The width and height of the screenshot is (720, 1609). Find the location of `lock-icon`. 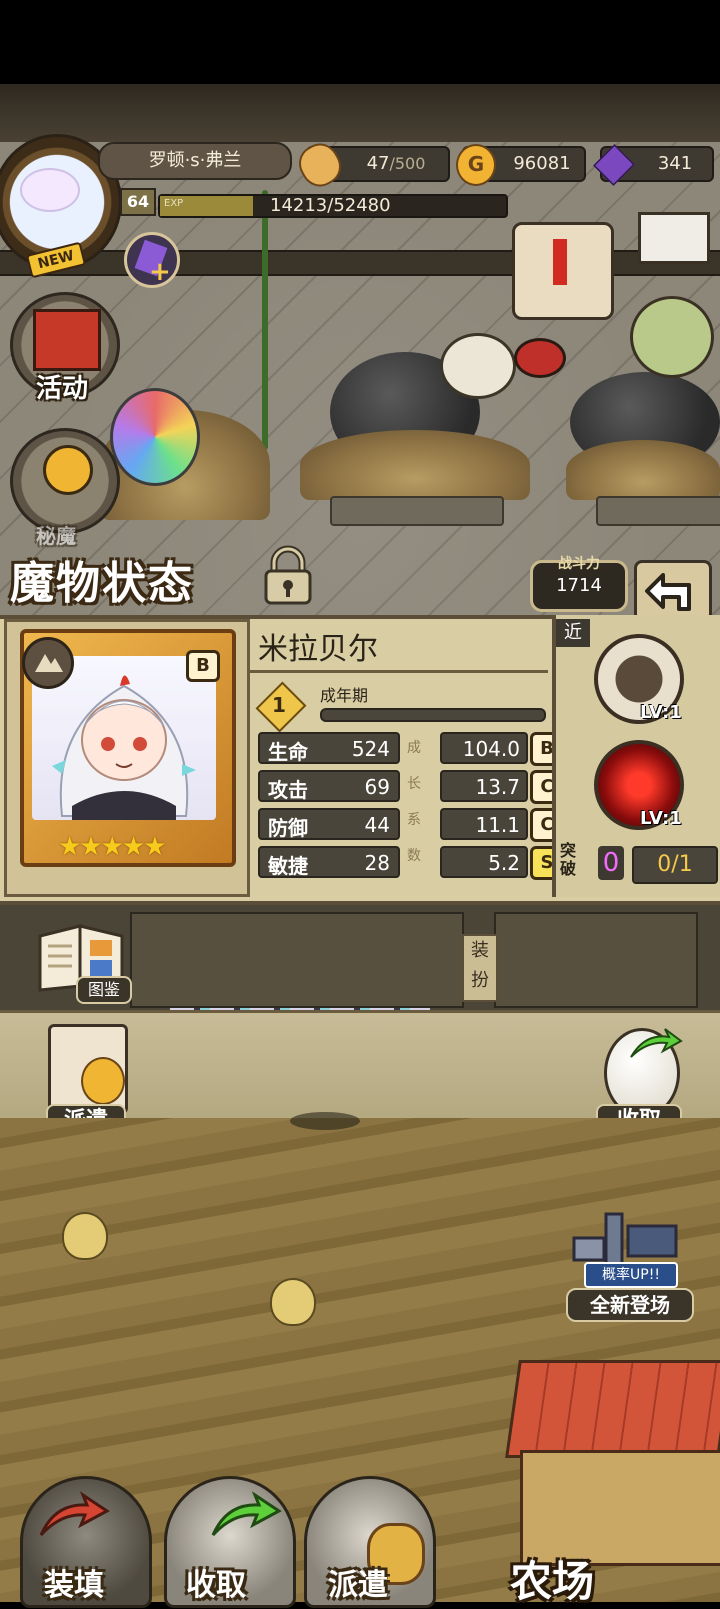

lock-icon is located at coordinates (288, 576).